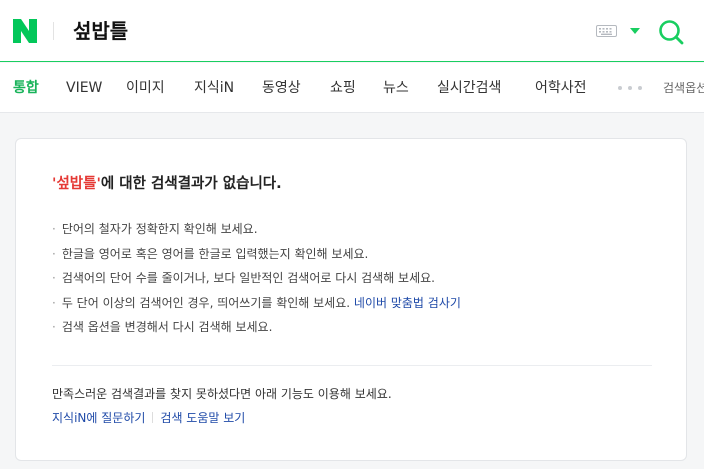 This screenshot has width=704, height=469. What do you see at coordinates (214, 87) in the screenshot?
I see `tab-kin: 지식iN` at bounding box center [214, 87].